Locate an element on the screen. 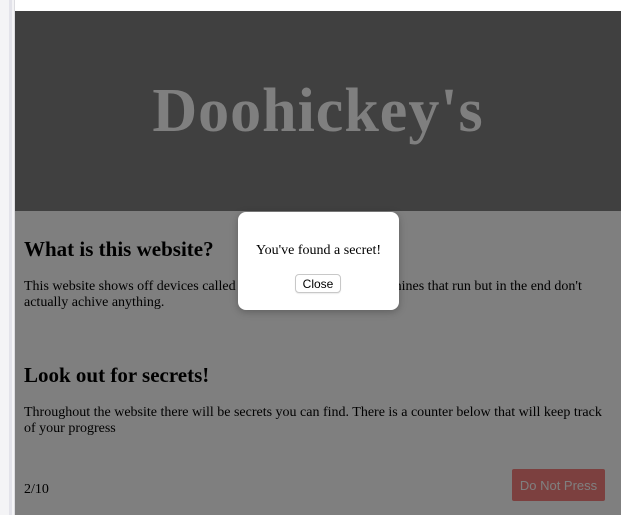 Image resolution: width=621 pixels, height=515 pixels. sidebar-rail is located at coordinates (10, 257).